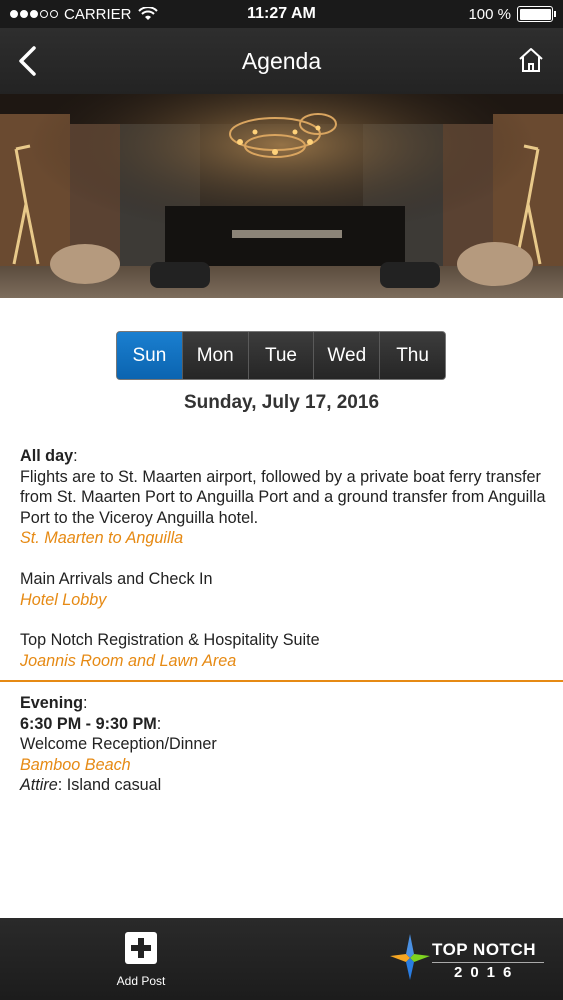 The image size is (563, 1000). I want to click on attire-row: Attire: Island casual, so click(91, 785).